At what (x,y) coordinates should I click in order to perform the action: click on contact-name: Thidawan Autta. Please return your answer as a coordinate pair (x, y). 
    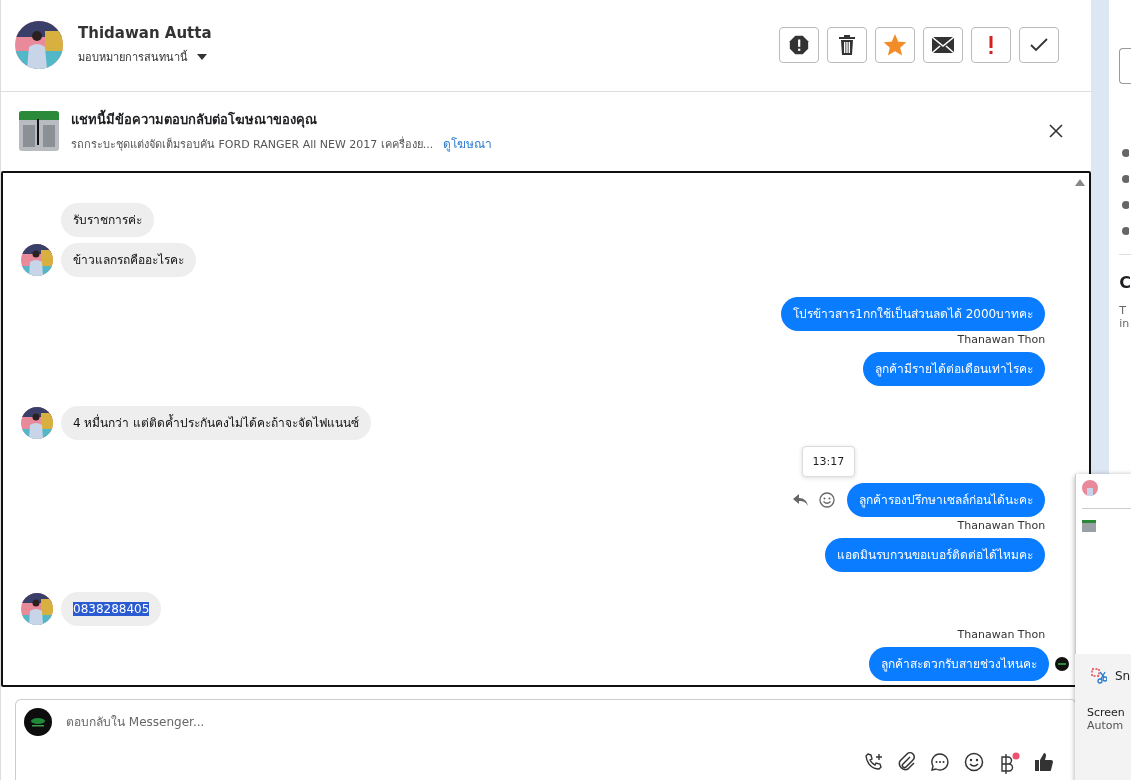
    Looking at the image, I should click on (145, 33).